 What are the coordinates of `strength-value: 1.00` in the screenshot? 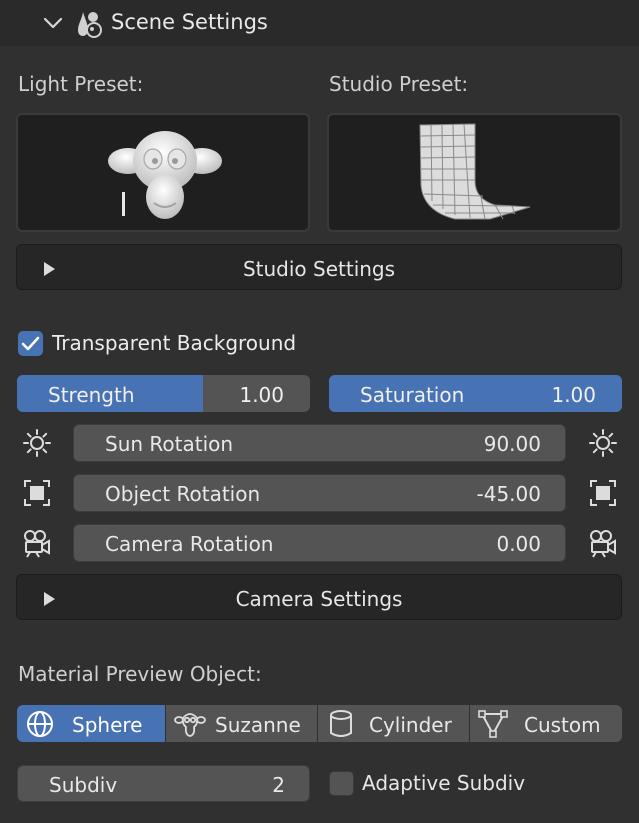 It's located at (261, 395).